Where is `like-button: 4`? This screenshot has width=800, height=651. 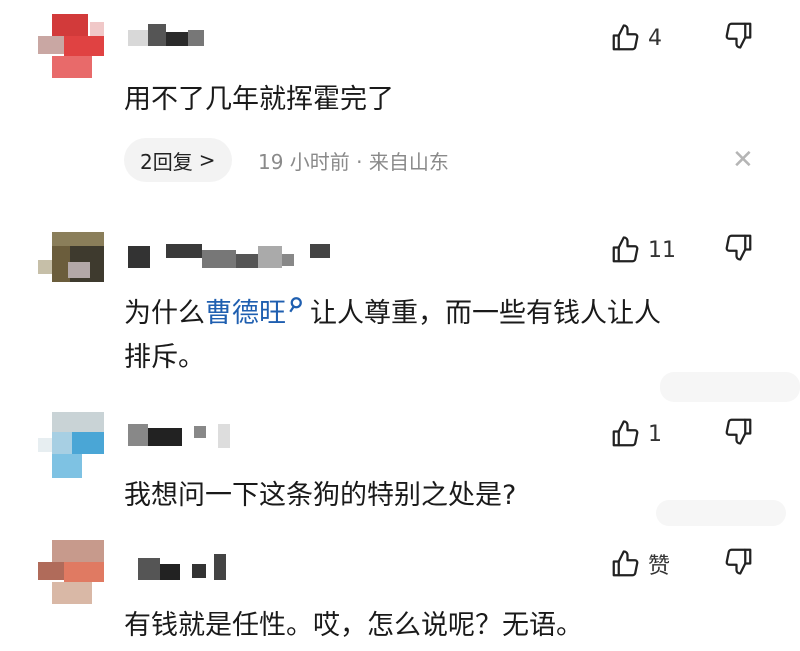
like-button: 4 is located at coordinates (636, 38).